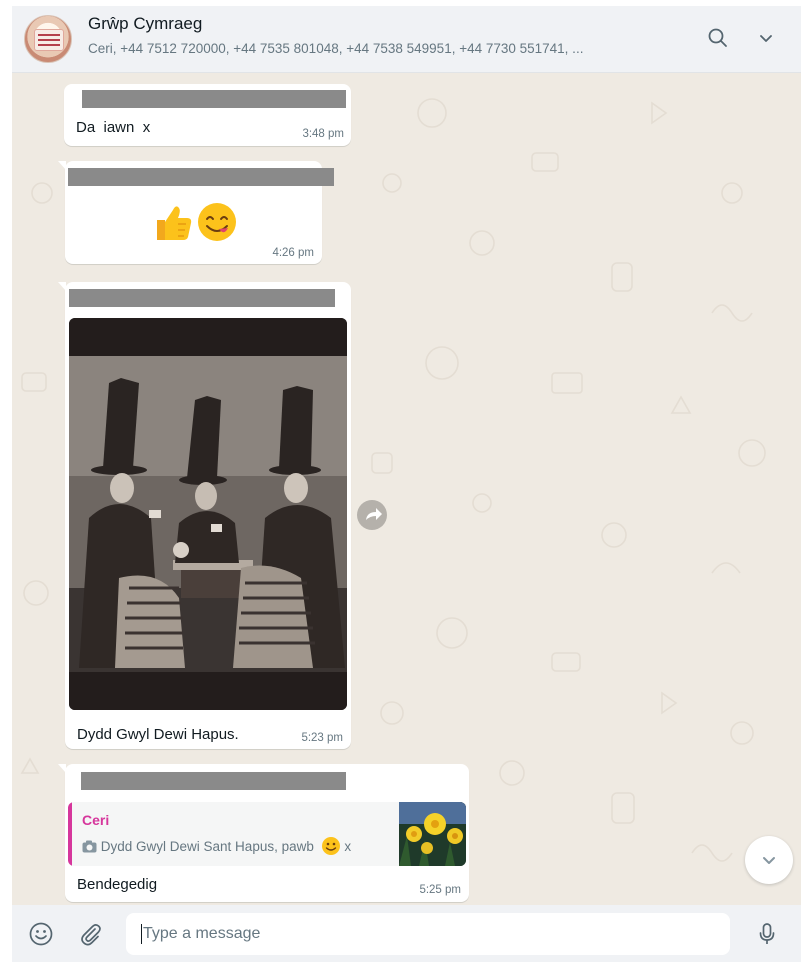 The width and height of the screenshot is (806, 962). What do you see at coordinates (293, 253) in the screenshot?
I see `message-time: 4:26 pm` at bounding box center [293, 253].